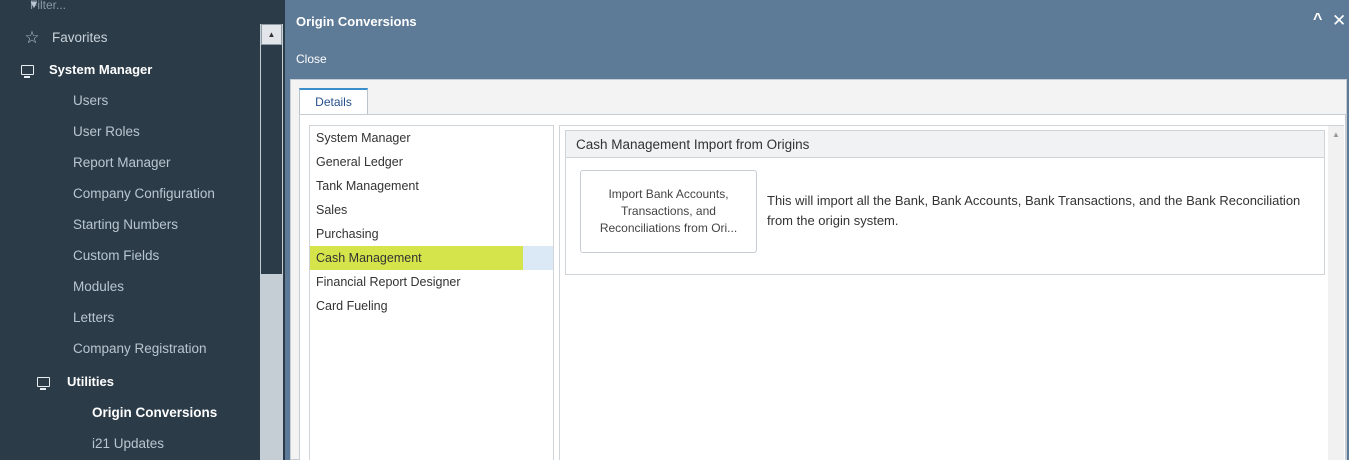 This screenshot has width=1349, height=460. I want to click on list-item-label: Tank Management, so click(367, 186).